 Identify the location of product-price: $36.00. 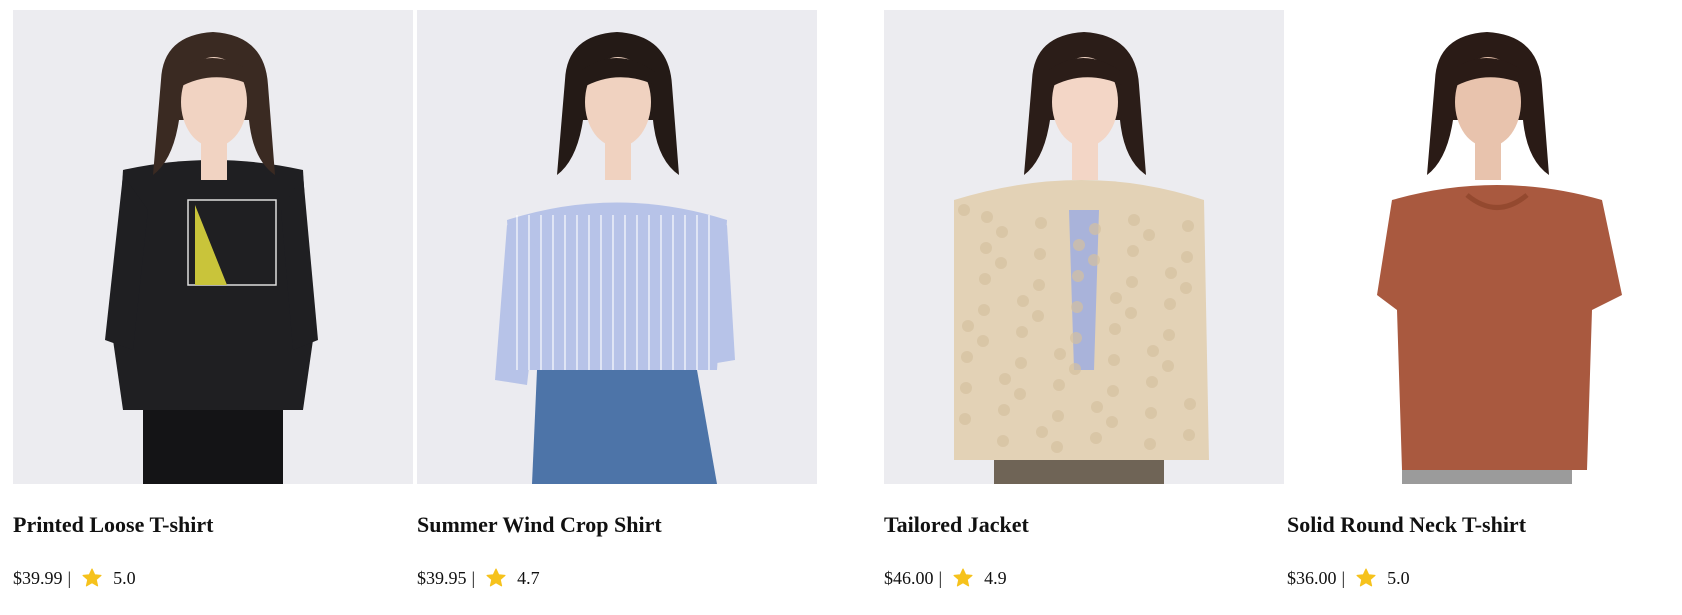
(1312, 578).